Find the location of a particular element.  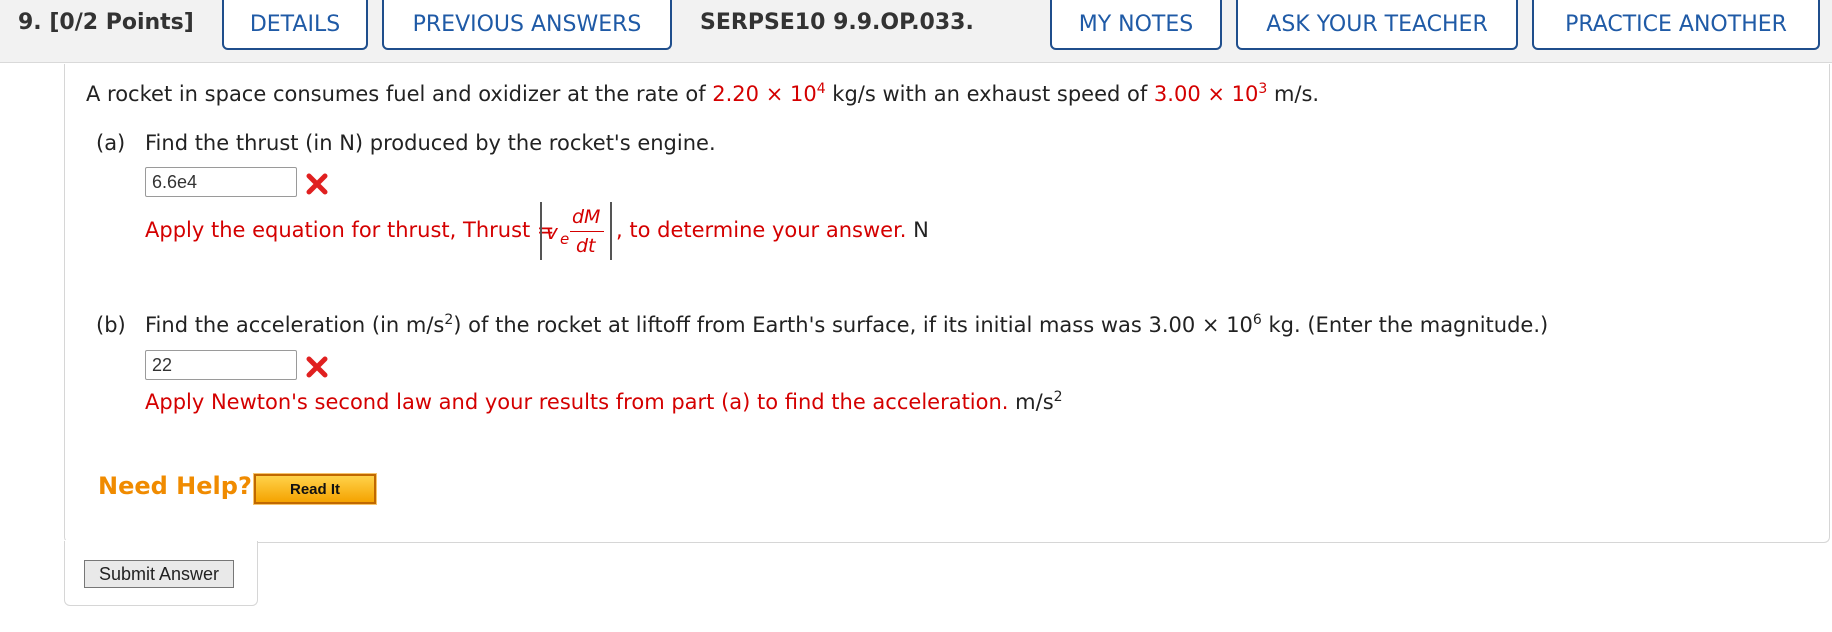

feedback-tail-text: , to determine your answer. is located at coordinates (761, 230).